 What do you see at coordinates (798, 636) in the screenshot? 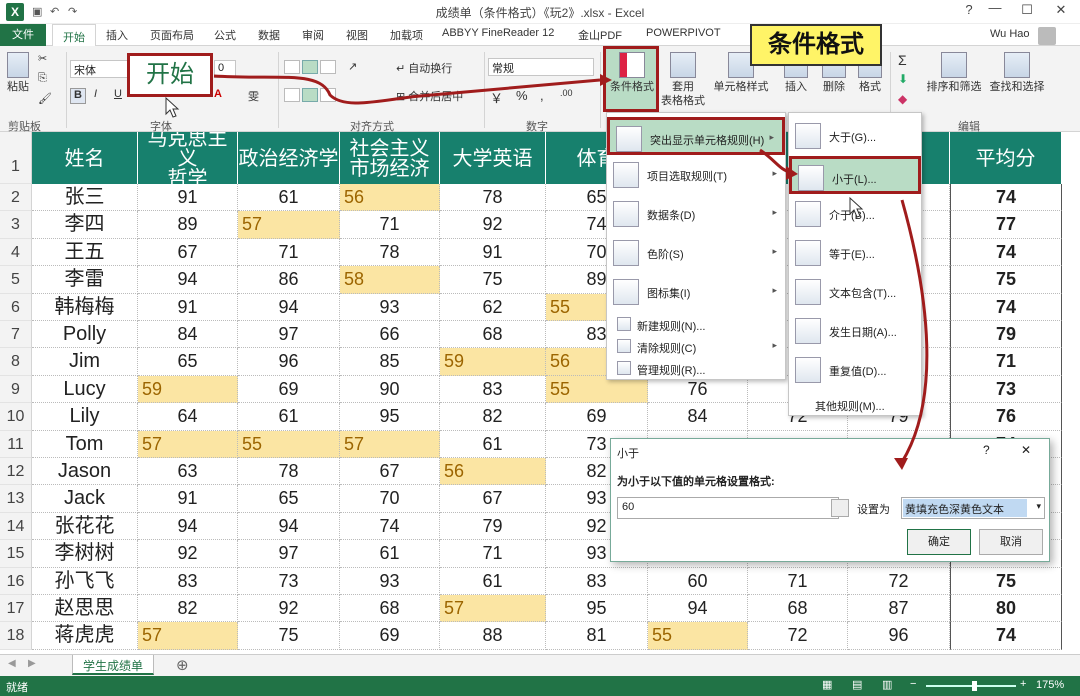
I see `table-cell: 72` at bounding box center [798, 636].